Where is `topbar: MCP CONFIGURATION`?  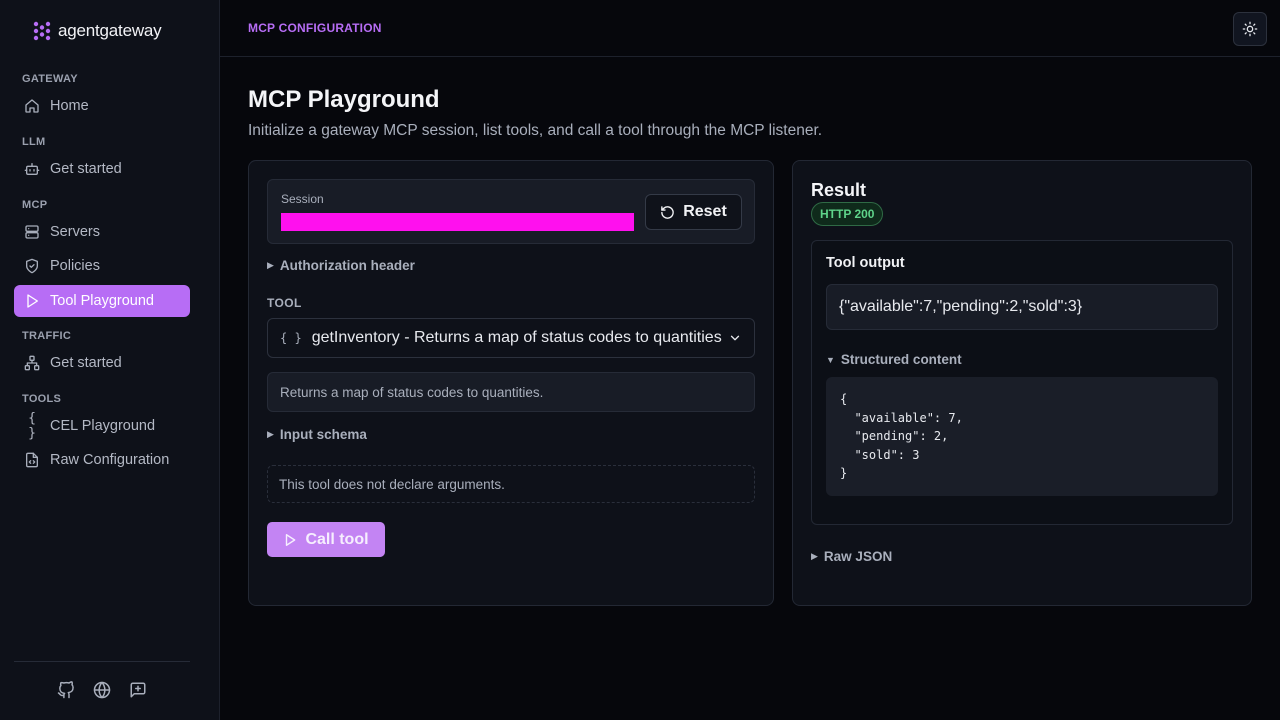 topbar: MCP CONFIGURATION is located at coordinates (750, 28).